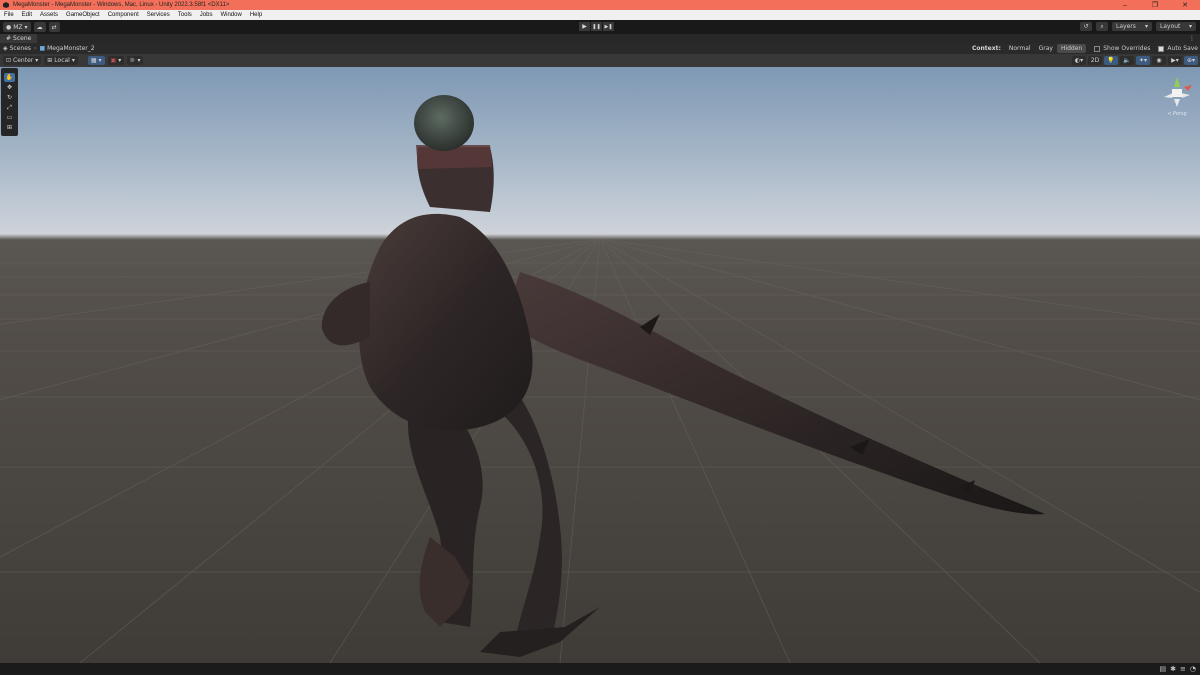  Describe the element at coordinates (600, 669) in the screenshot. I see `status-bar: ▤ ✱ ≡ ◔` at that location.